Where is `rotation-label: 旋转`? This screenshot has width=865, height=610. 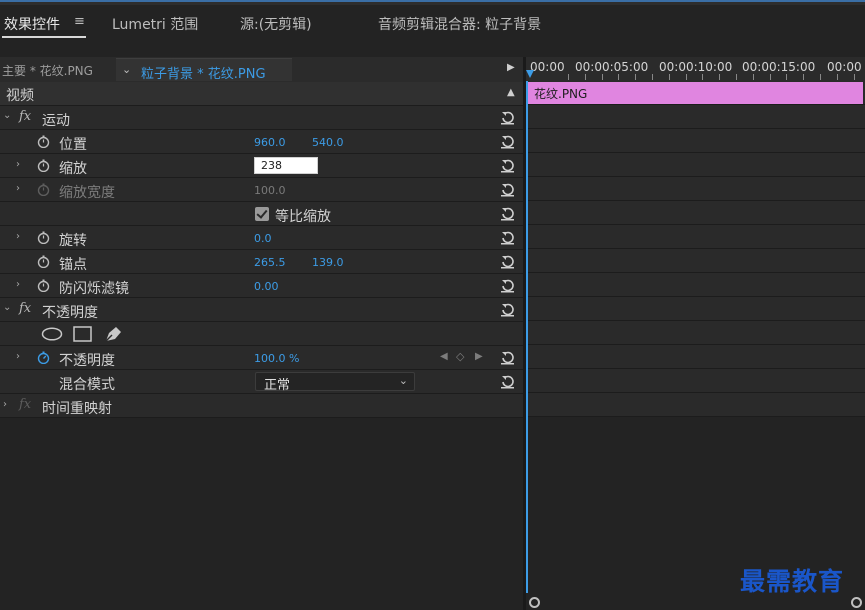 rotation-label: 旋转 is located at coordinates (73, 241).